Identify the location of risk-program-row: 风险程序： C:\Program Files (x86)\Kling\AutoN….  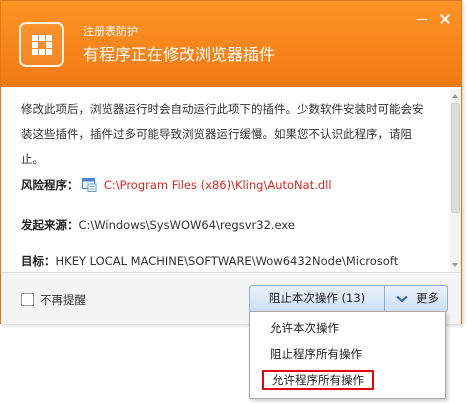
(176, 185).